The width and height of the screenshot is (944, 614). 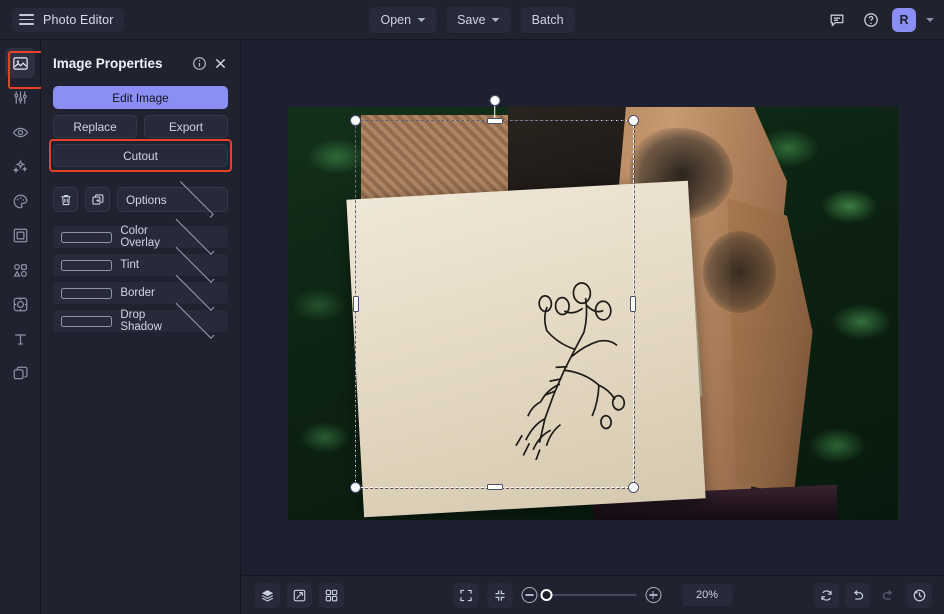 I want to click on layers-icon, so click(x=267, y=595).